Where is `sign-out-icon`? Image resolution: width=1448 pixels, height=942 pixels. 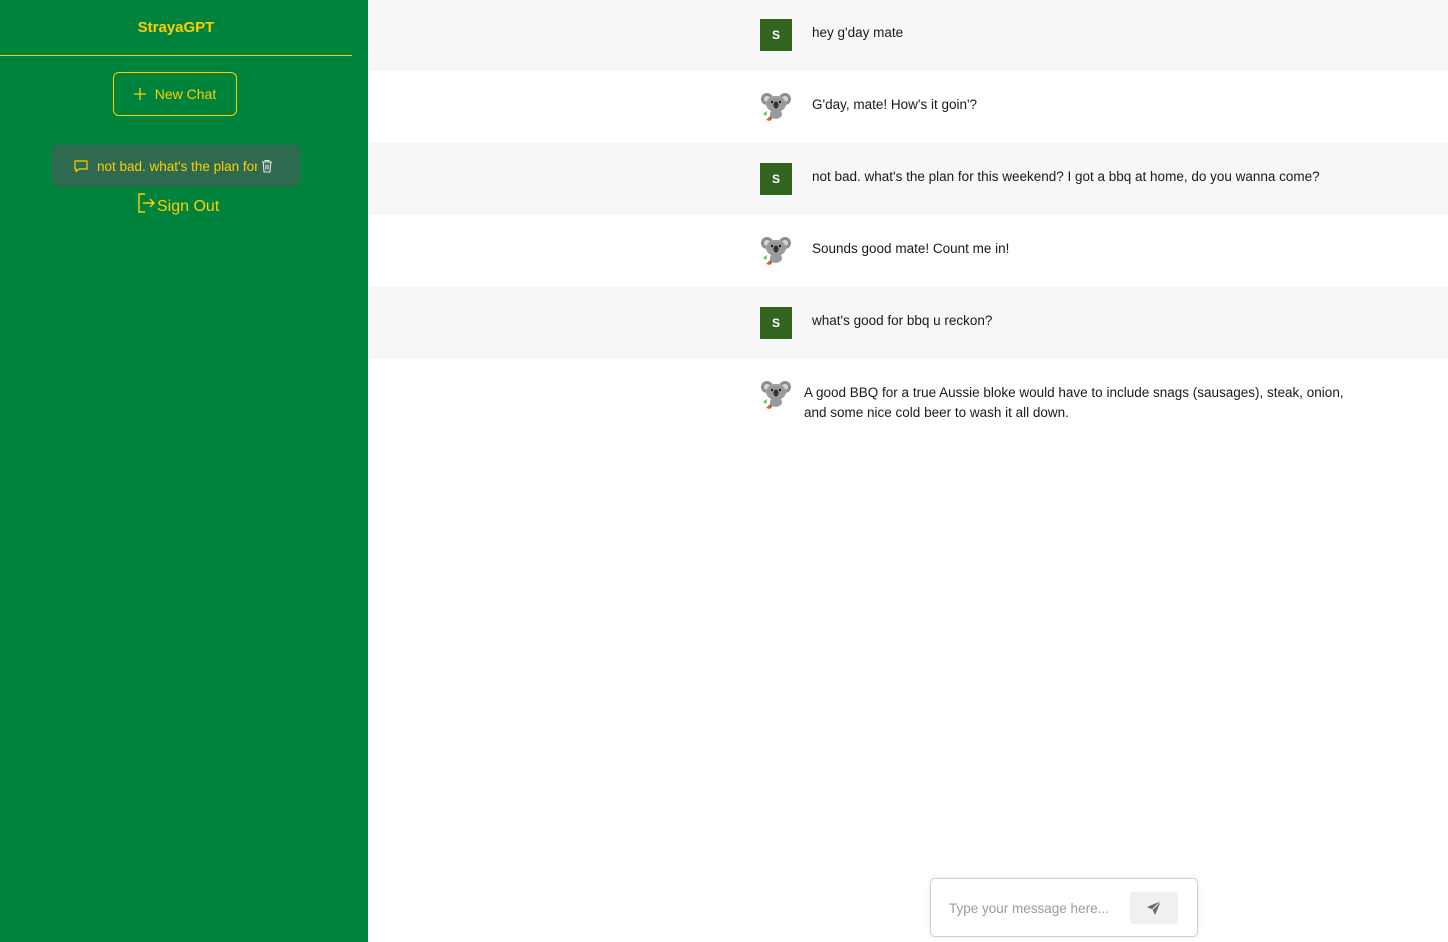 sign-out-icon is located at coordinates (146, 203).